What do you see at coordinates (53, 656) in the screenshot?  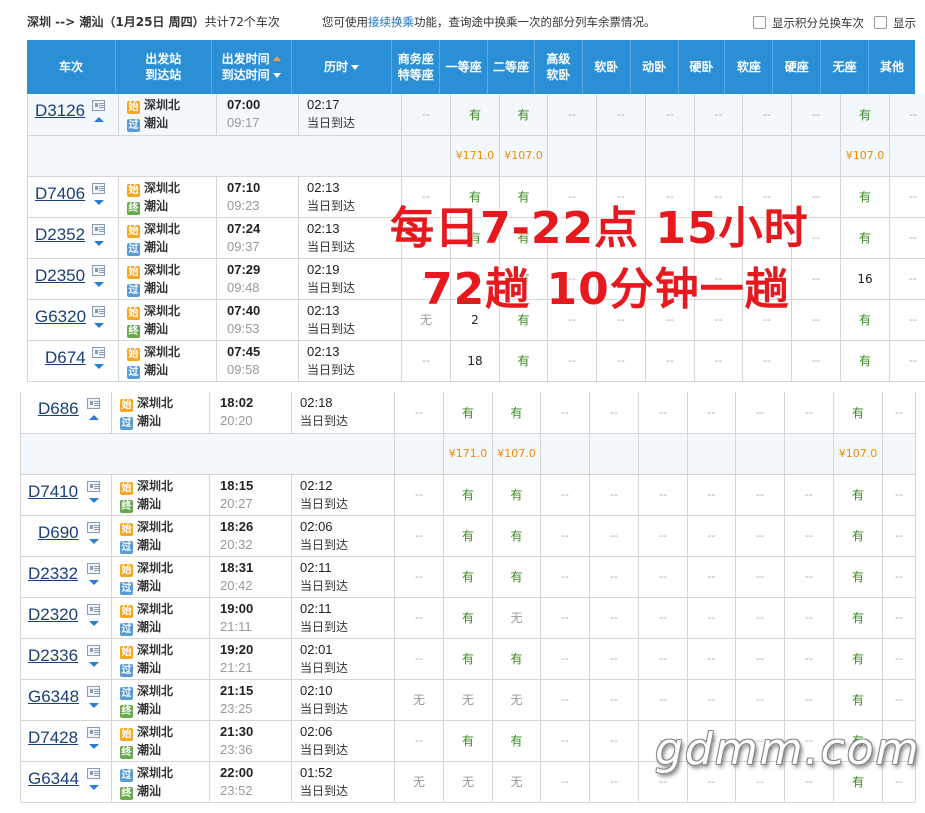 I see `train-number-link: D2336` at bounding box center [53, 656].